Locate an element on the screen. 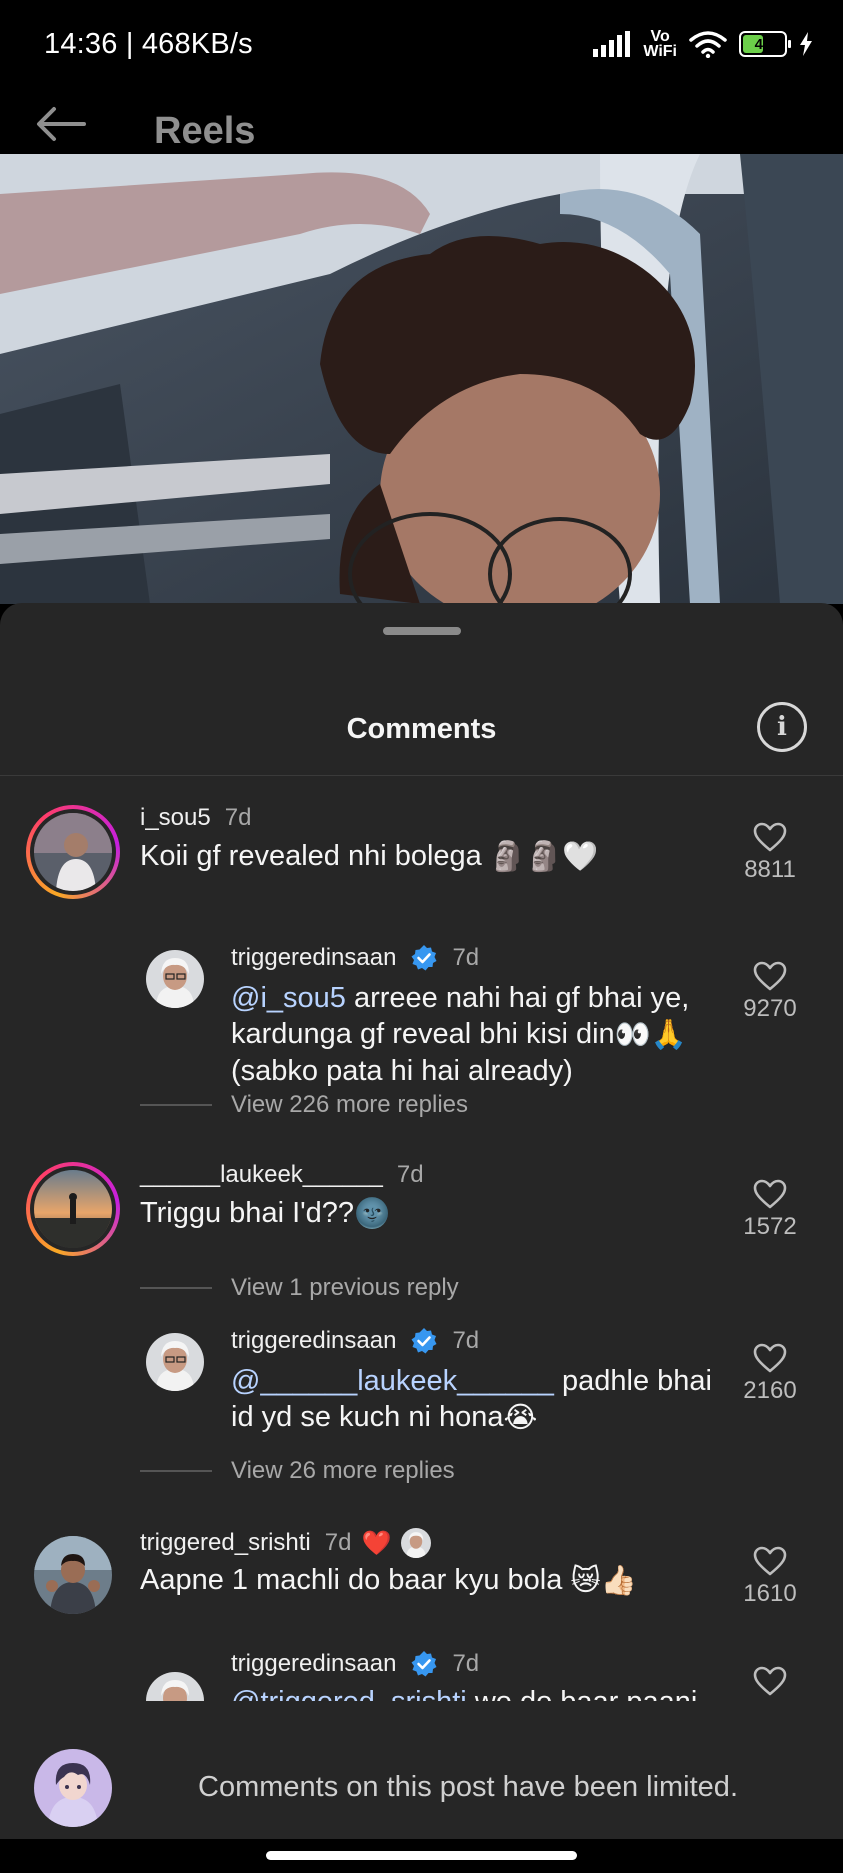  system-nav-bar is located at coordinates (421, 1856).